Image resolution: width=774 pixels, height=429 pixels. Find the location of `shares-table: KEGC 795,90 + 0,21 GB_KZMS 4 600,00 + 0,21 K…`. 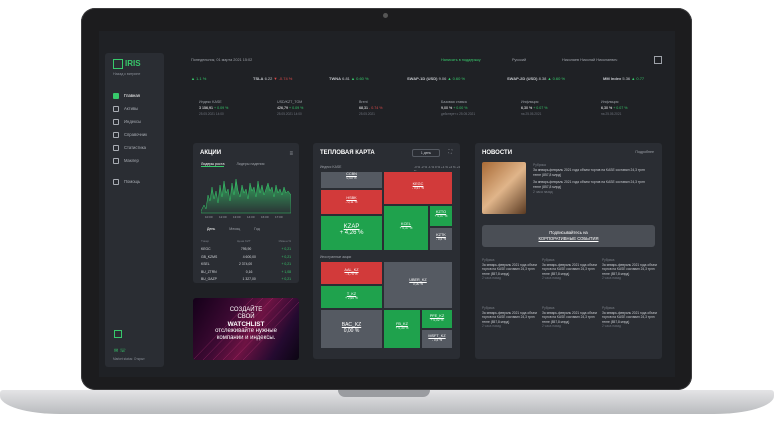

shares-table: KEGC 795,90 + 0,21 GB_KZMS 4 600,00 + 0,21 K… is located at coordinates (246, 266).